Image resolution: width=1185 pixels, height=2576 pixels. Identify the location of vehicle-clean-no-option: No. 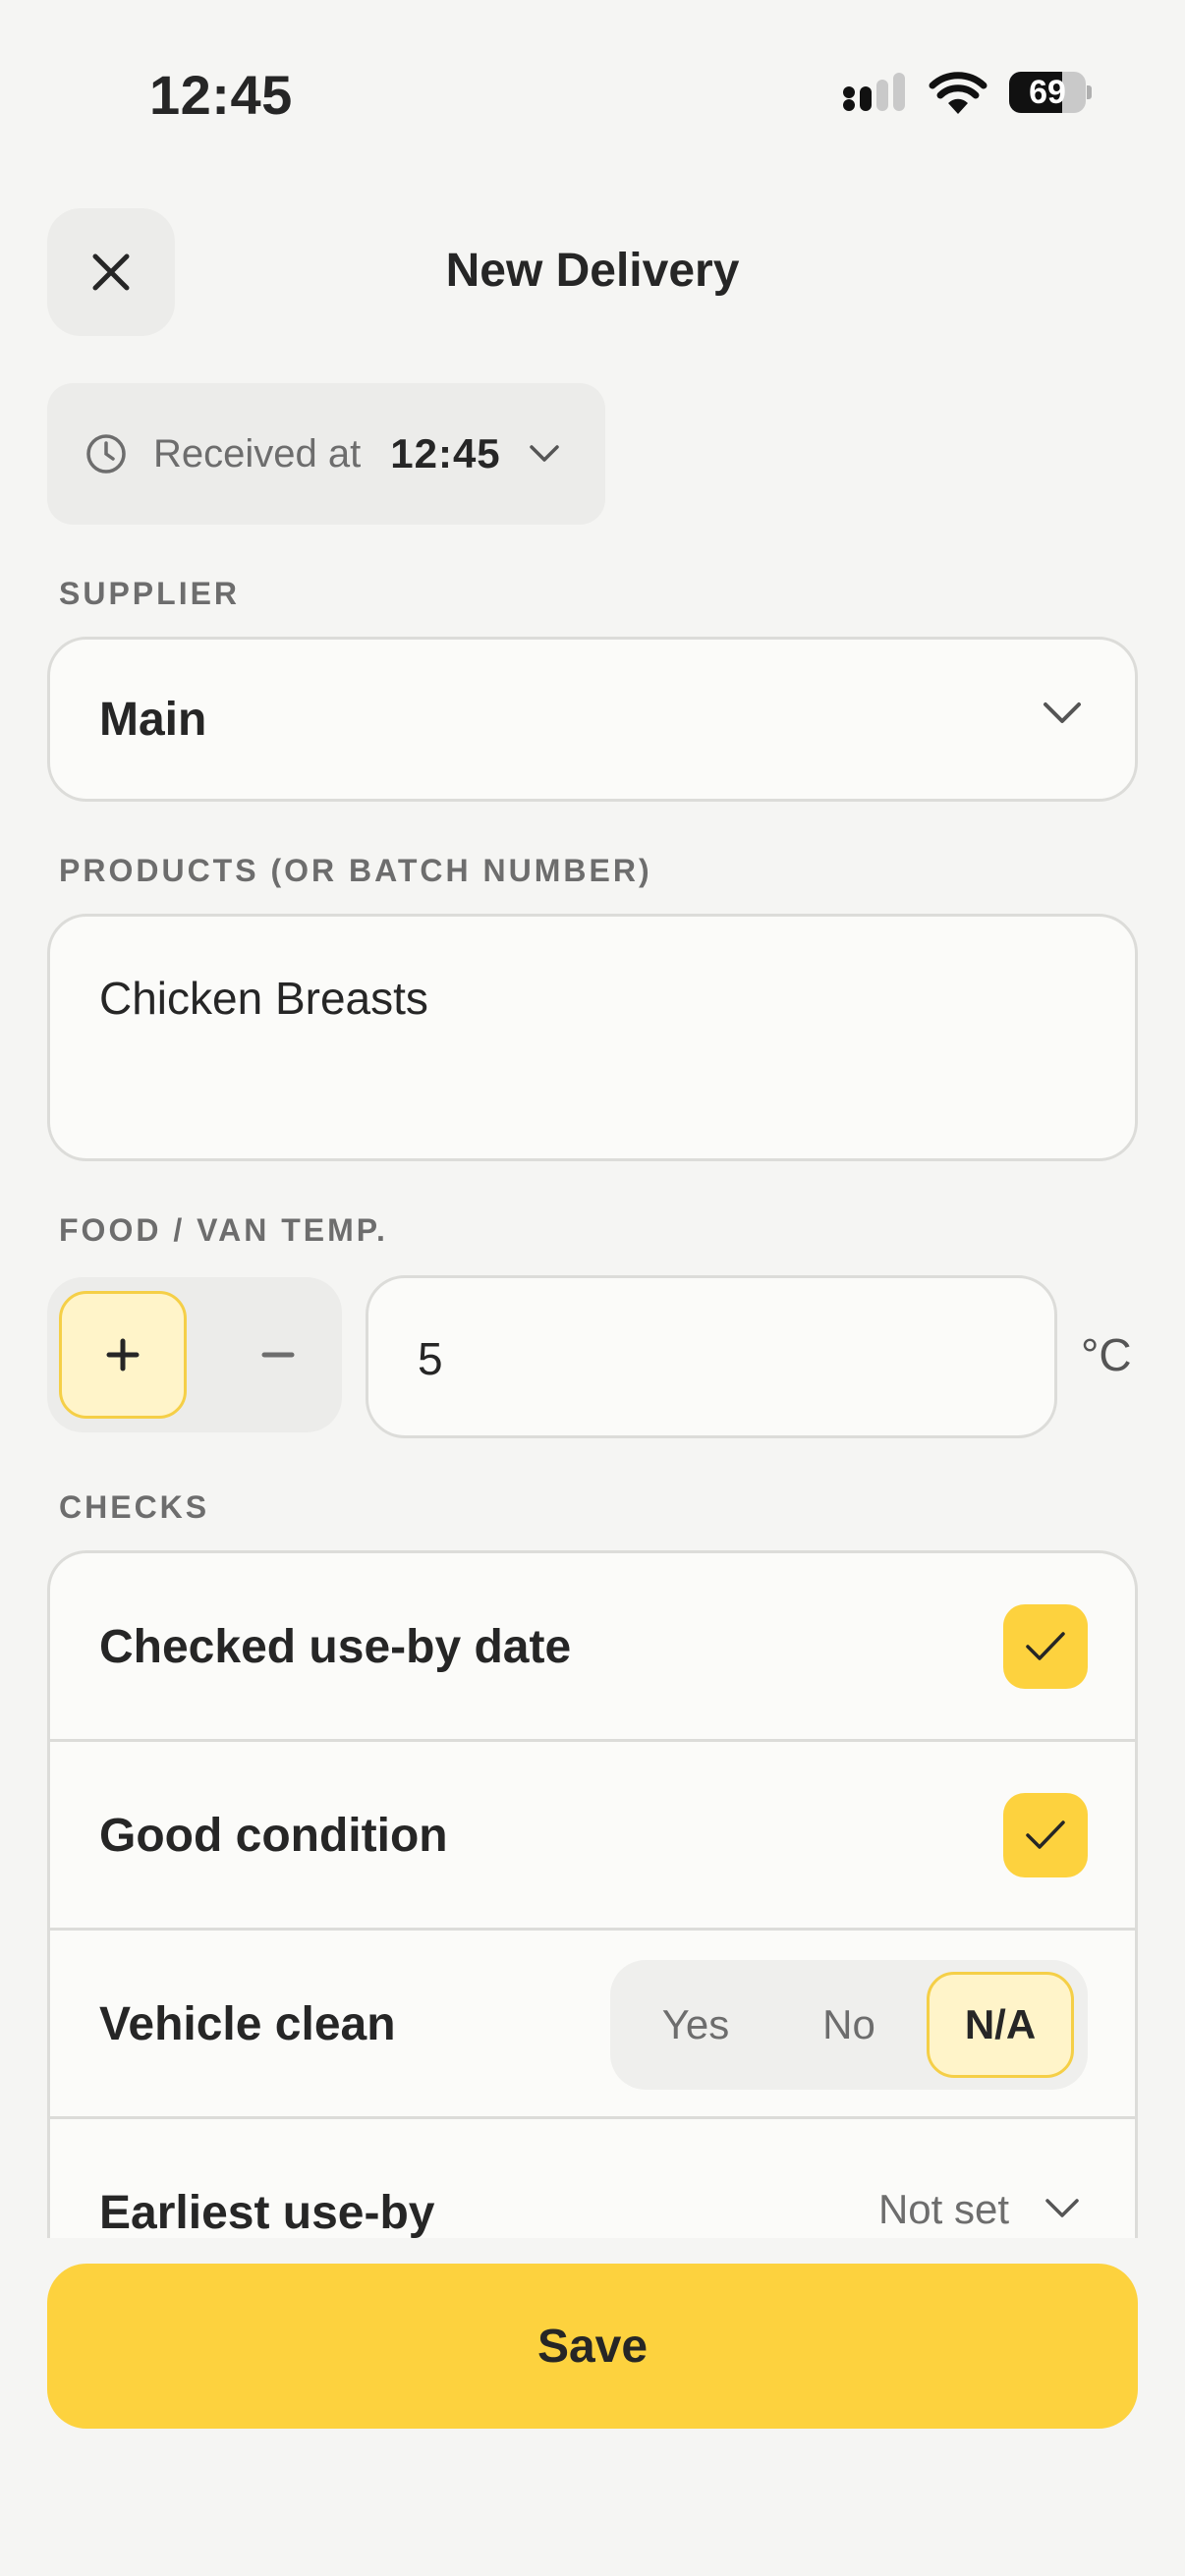
(849, 2025).